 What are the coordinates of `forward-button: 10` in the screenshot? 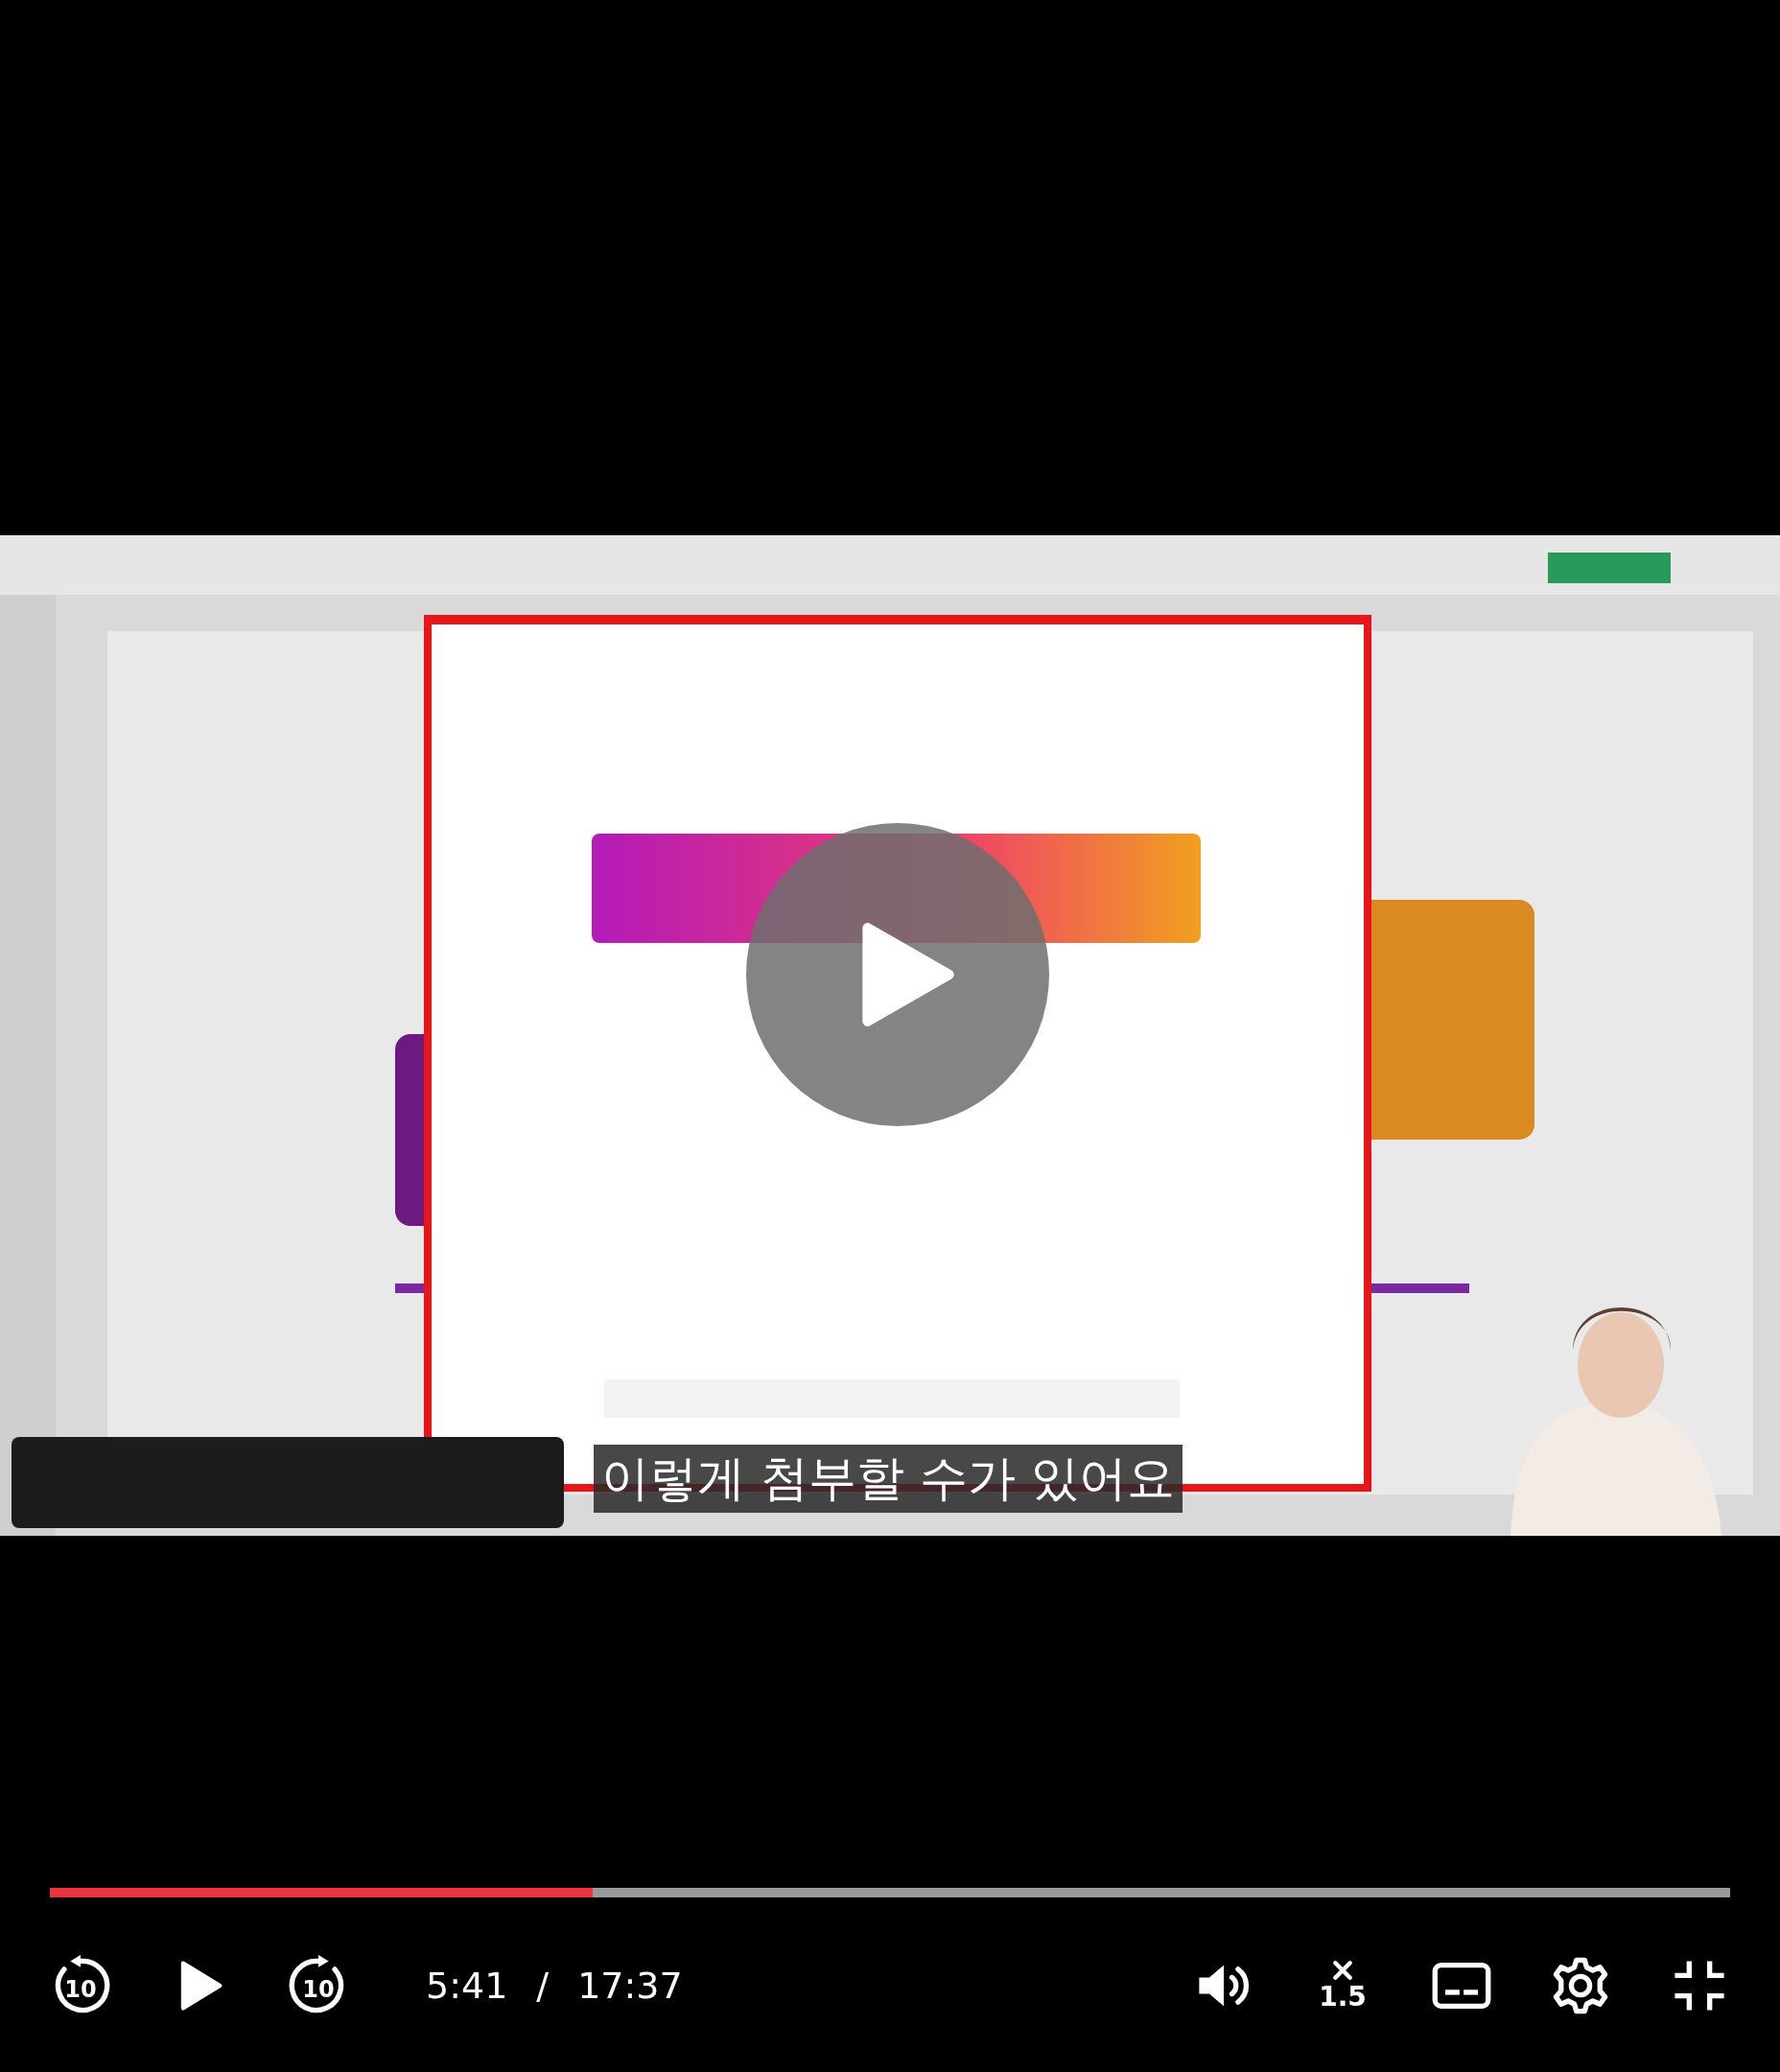 It's located at (318, 1985).